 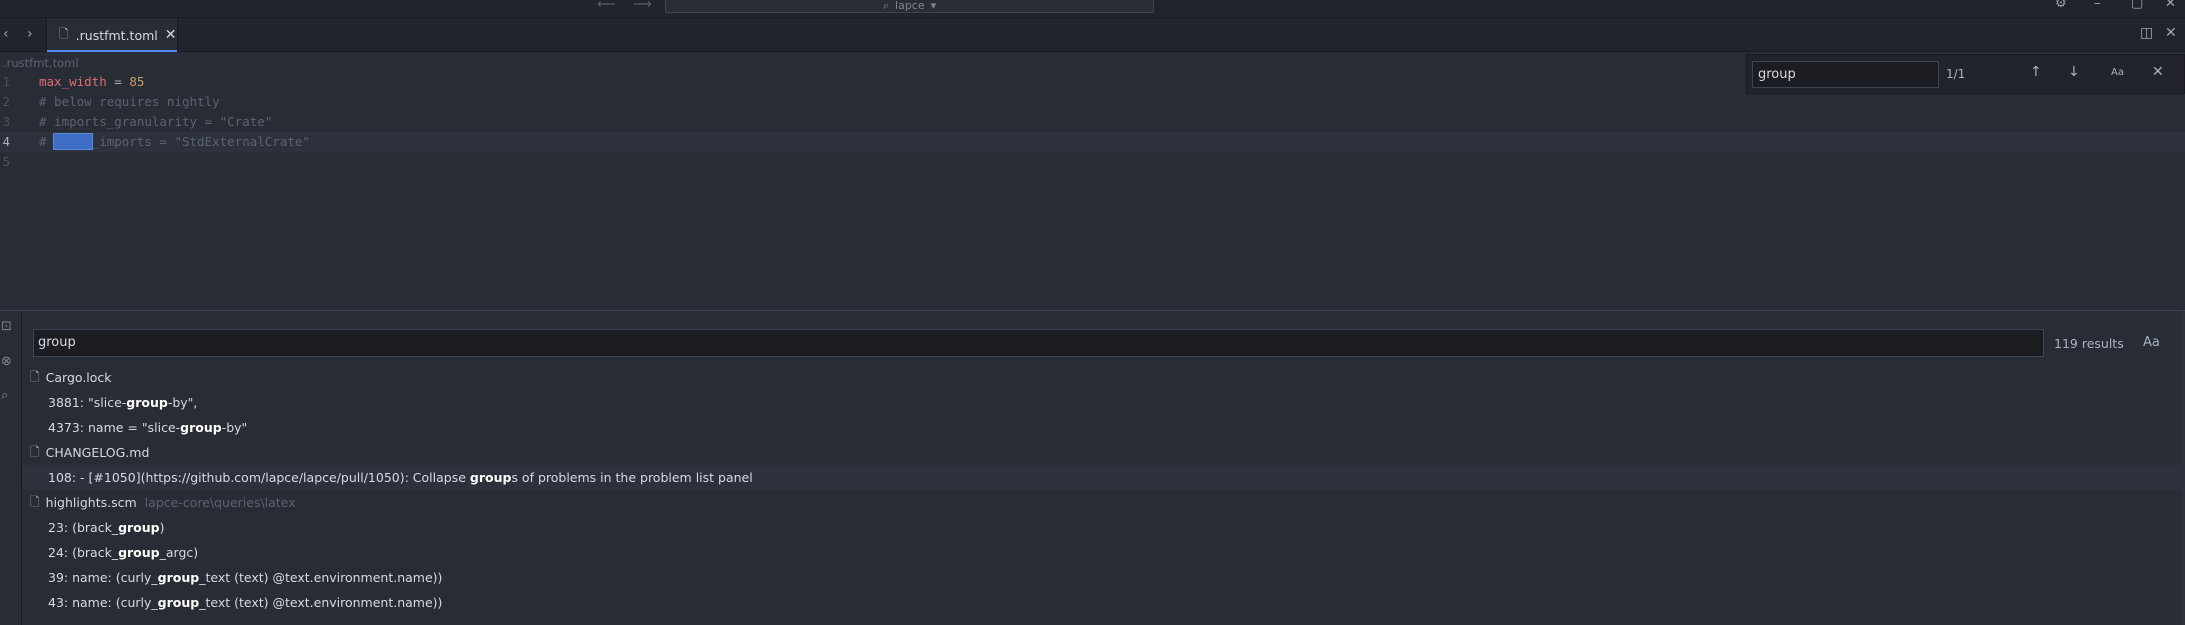 I want to click on tab-rustfmt-toml: 🗋 .rustfmt.toml ✕, so click(x=112, y=35).